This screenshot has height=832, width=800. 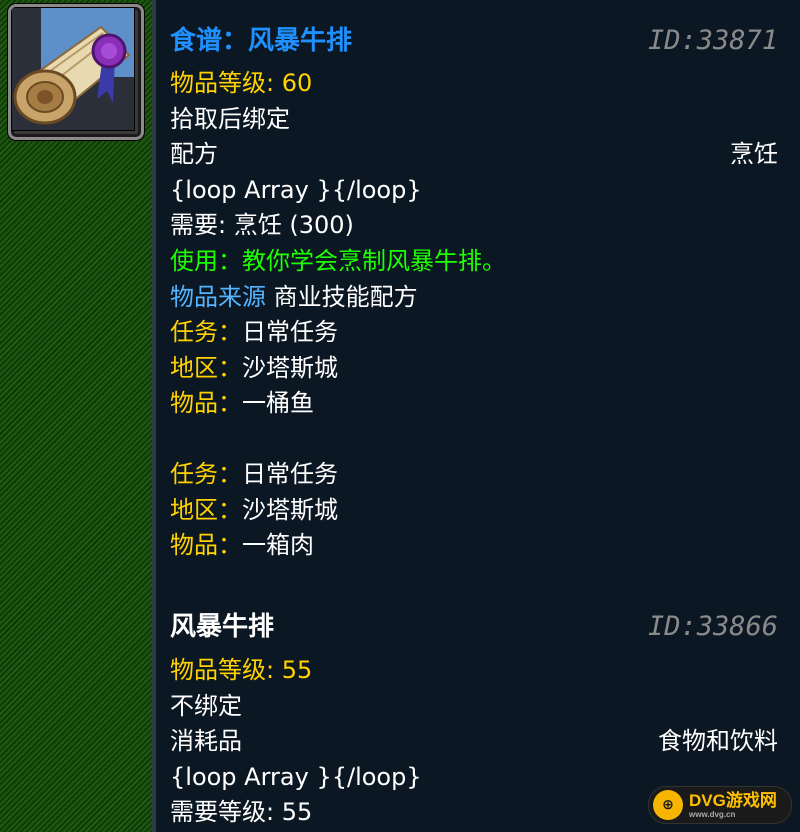 What do you see at coordinates (474, 332) in the screenshot?
I see `quest1-task: 任务：日常任务` at bounding box center [474, 332].